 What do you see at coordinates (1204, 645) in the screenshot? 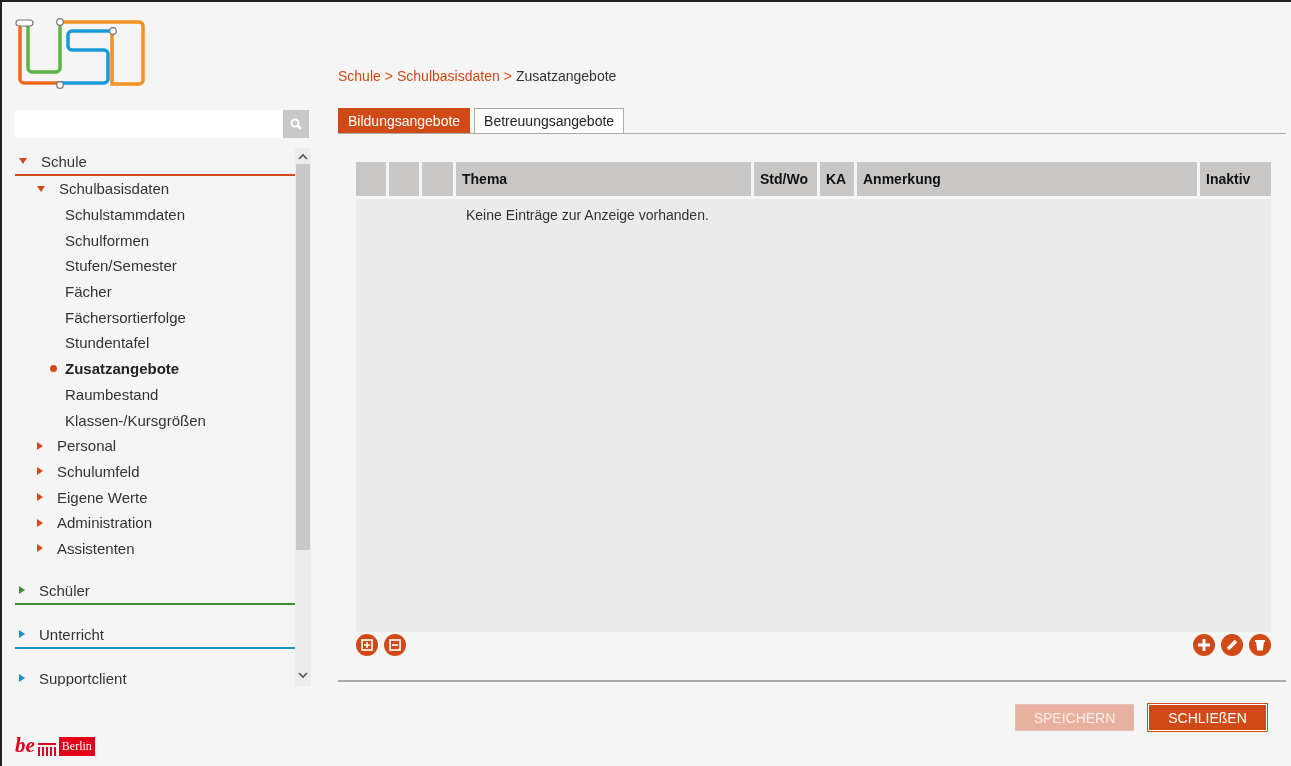
I see `add-icon` at bounding box center [1204, 645].